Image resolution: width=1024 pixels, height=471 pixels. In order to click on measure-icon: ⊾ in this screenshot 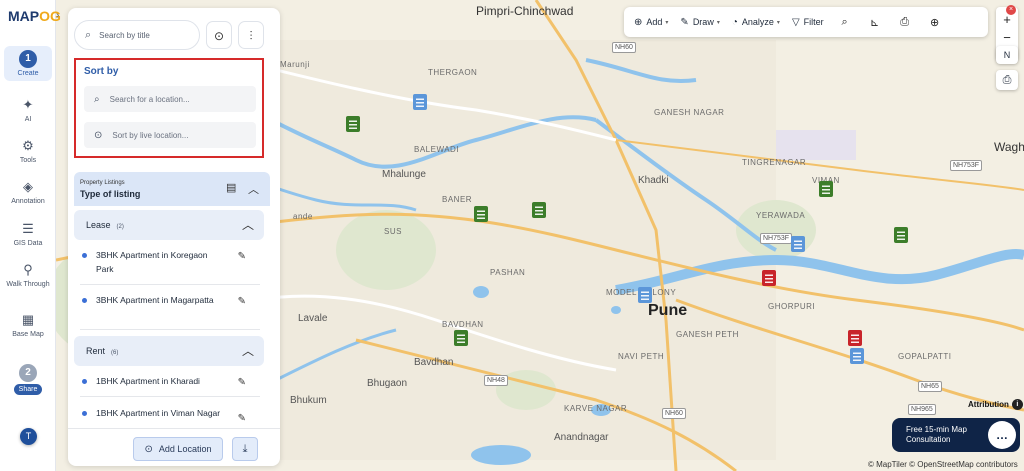, I will do `click(875, 22)`.